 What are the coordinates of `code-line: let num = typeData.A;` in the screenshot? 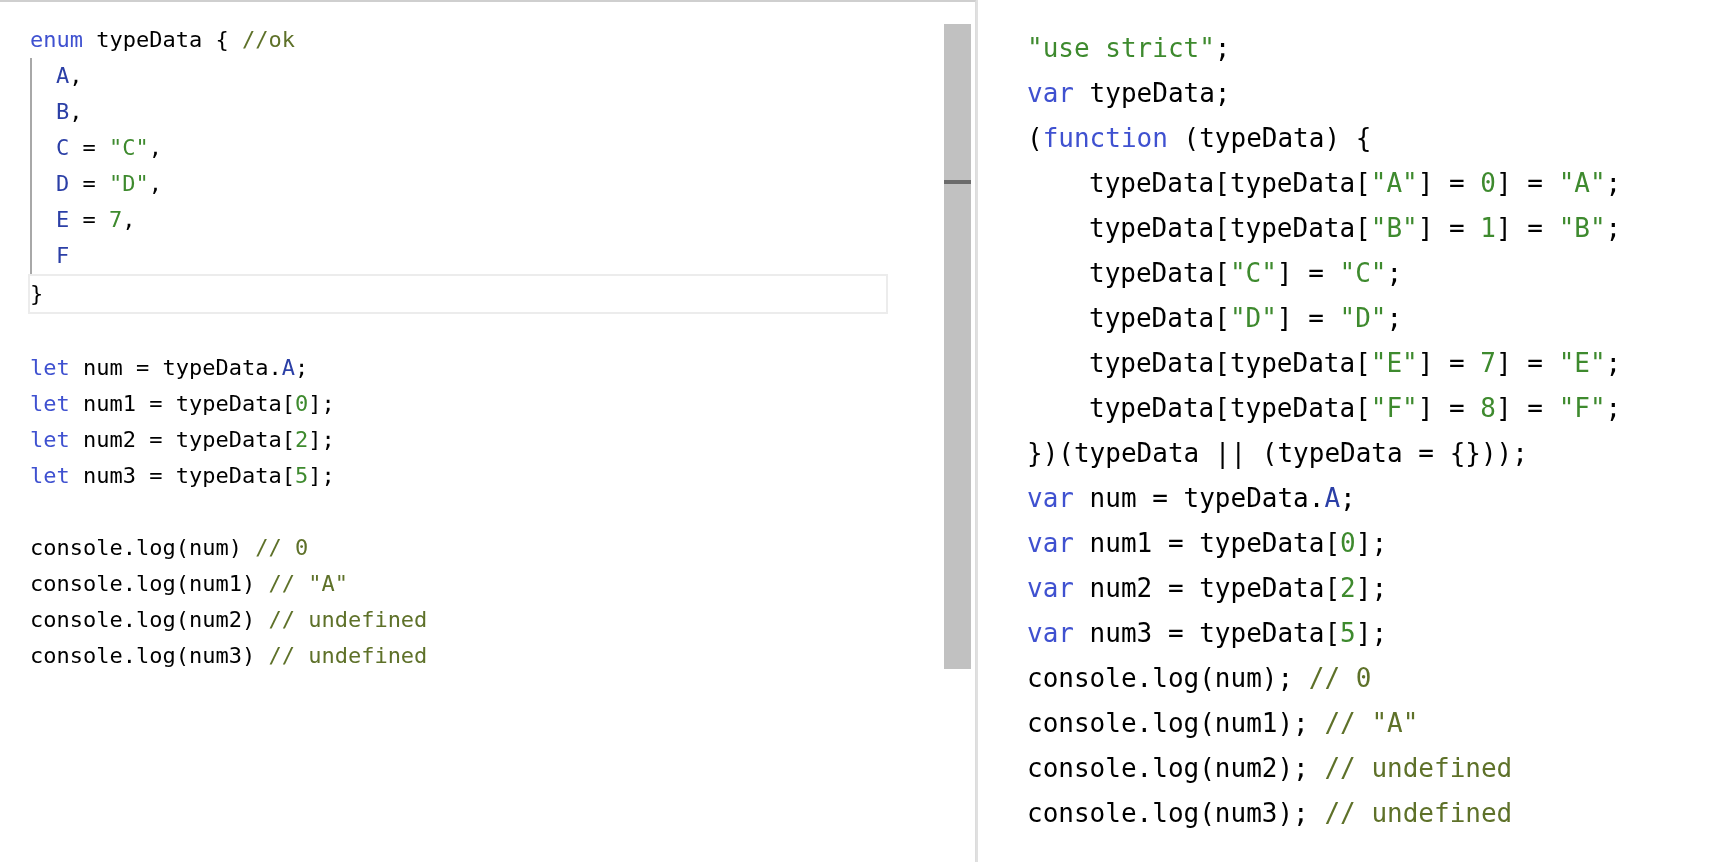 It's located at (169, 368).